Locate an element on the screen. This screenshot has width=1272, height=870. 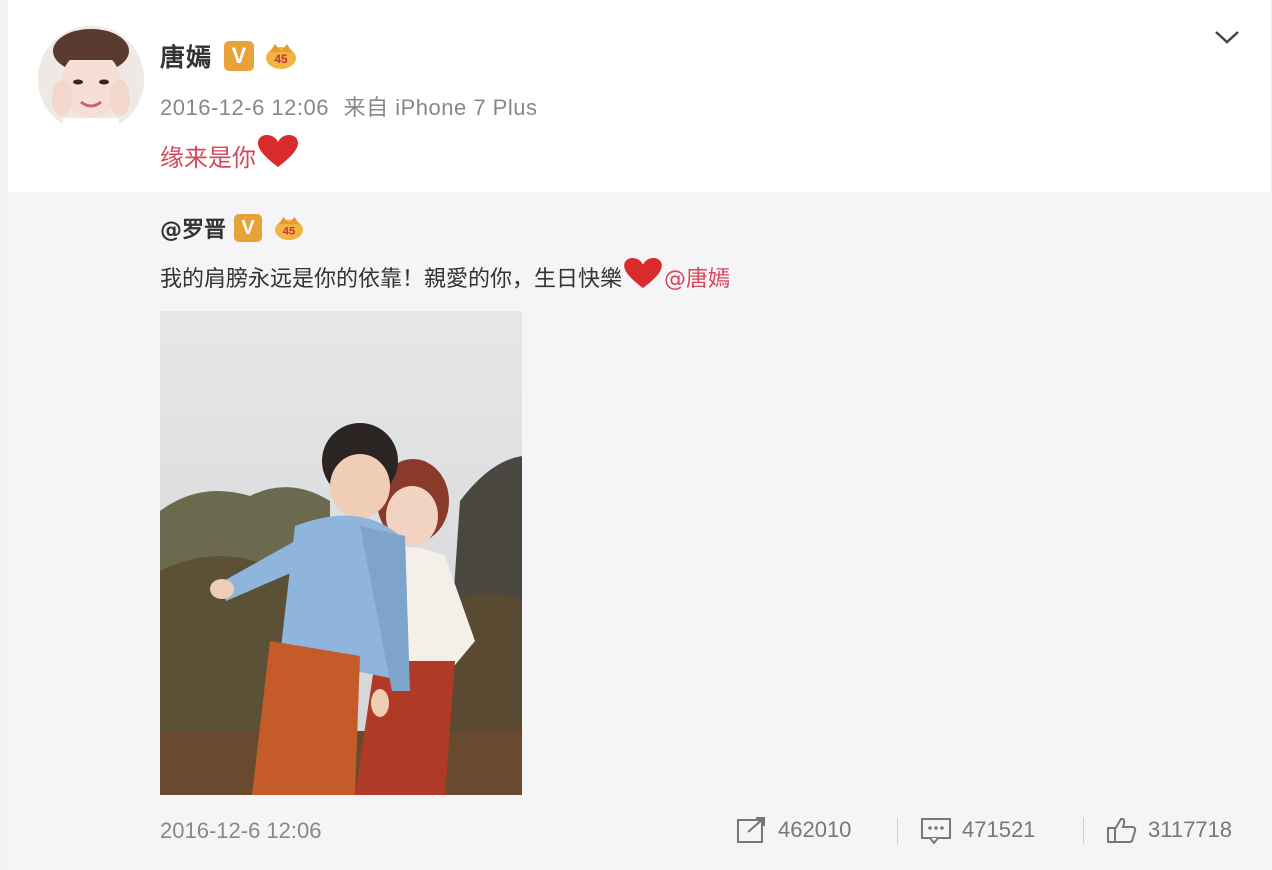
mention-link: @唐嫣 is located at coordinates (697, 277).